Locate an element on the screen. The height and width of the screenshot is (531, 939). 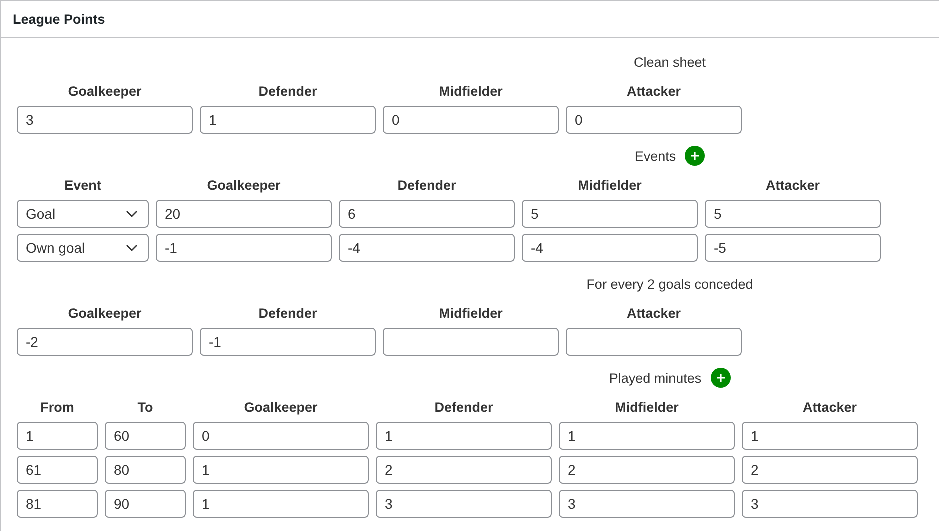
section-title: Clean sheet is located at coordinates (670, 62).